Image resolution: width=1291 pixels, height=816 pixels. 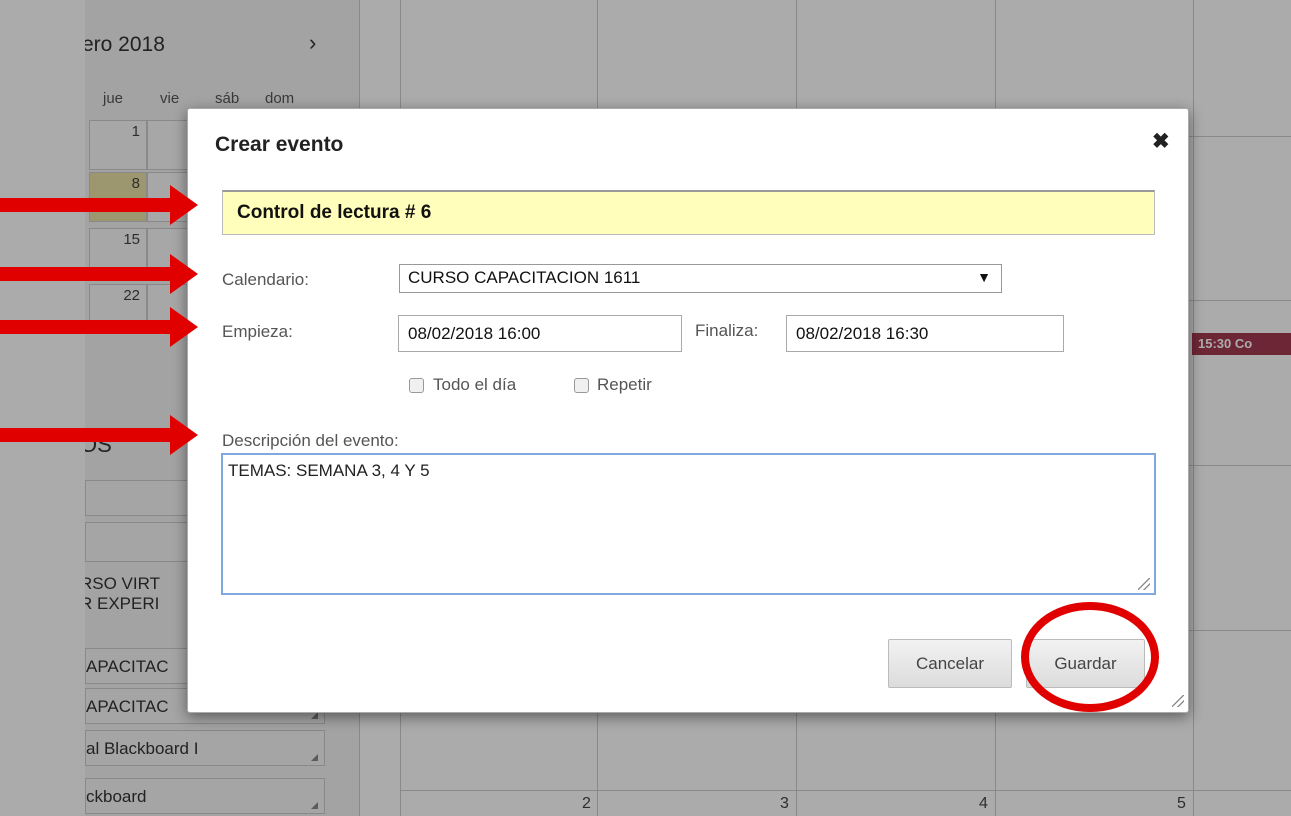 I want to click on dialog-resize-handle, so click(x=1178, y=701).